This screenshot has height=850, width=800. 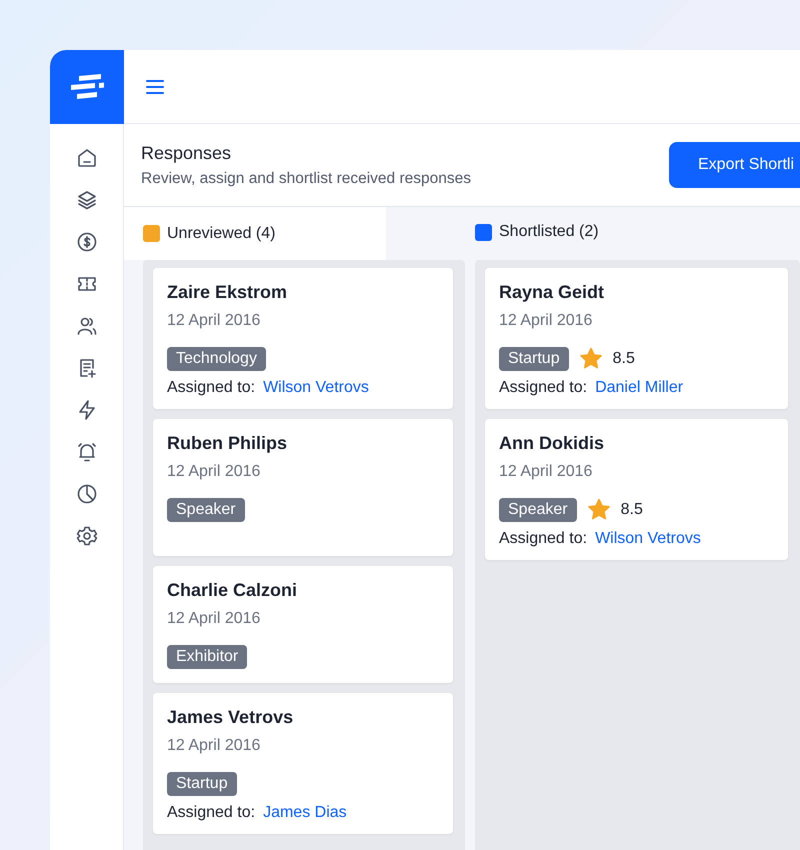 I want to click on response-card: Rayna Geidt 12 April 2016 Startup 8.5 Assigned to: Daniel Miller, so click(x=636, y=338).